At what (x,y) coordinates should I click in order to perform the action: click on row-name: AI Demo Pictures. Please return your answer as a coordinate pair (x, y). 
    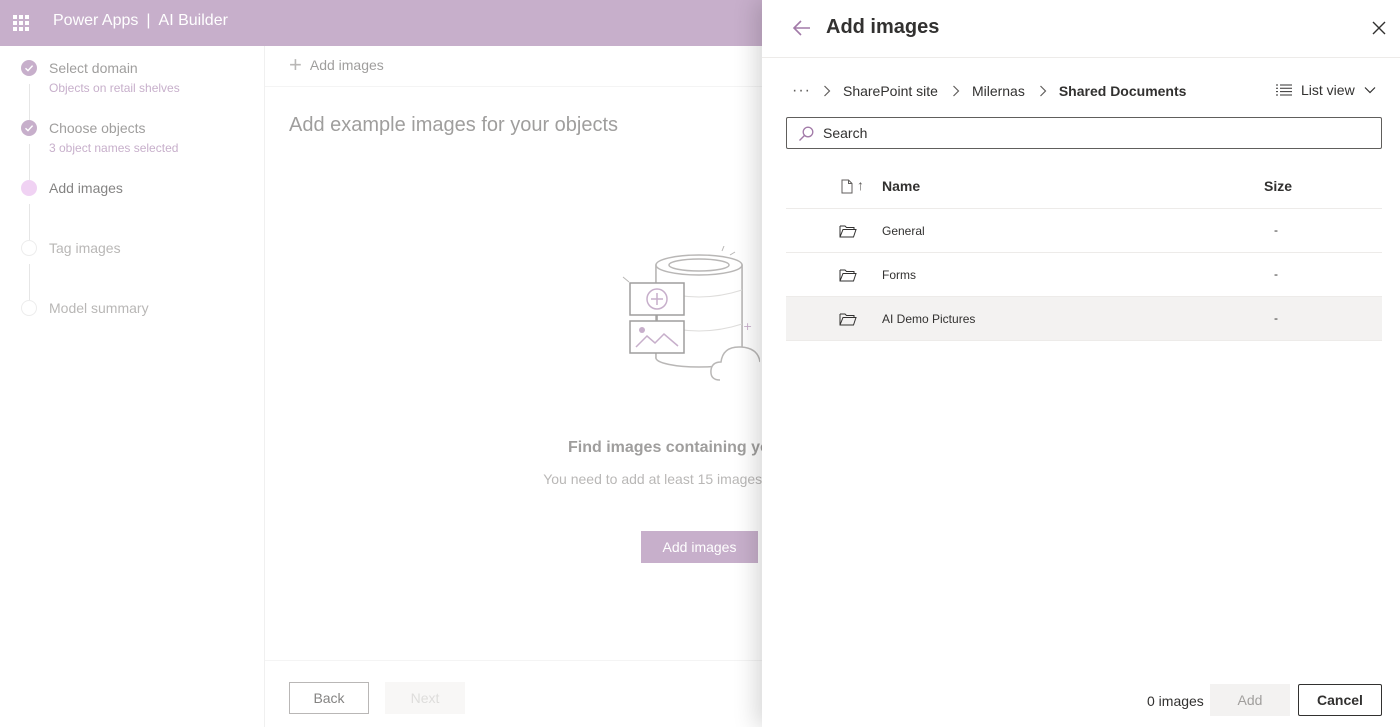
    Looking at the image, I should click on (929, 319).